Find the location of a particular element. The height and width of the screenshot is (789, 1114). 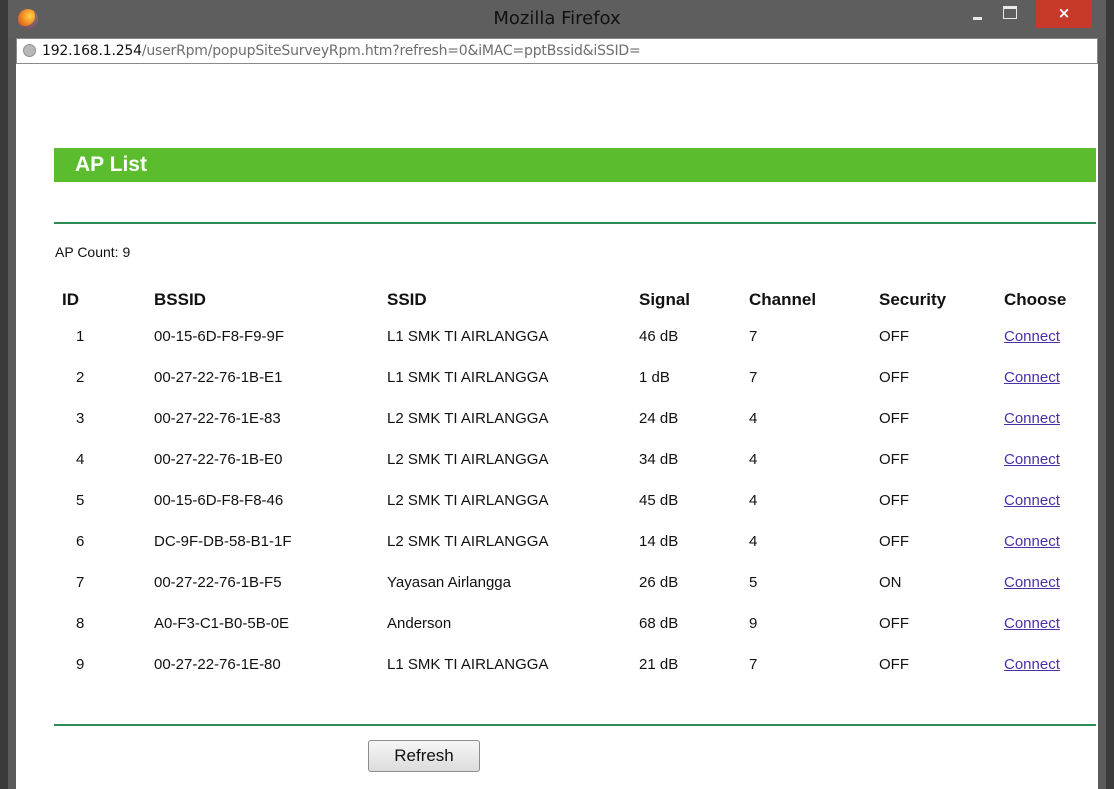

cell-bssid: A0-F3-C1-B0-5B-0E is located at coordinates (222, 623).